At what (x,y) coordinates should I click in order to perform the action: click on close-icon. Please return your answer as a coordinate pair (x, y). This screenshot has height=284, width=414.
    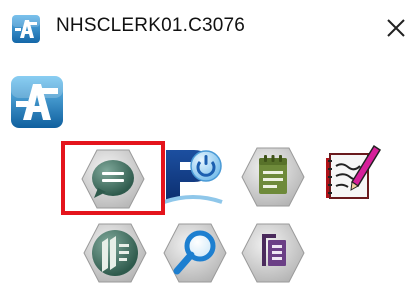
    Looking at the image, I should click on (396, 28).